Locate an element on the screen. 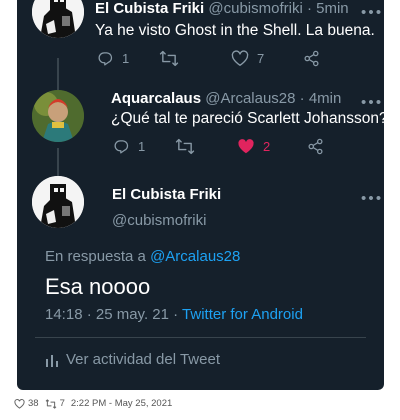  tweet-actions: 1 7 is located at coordinates (208, 58).